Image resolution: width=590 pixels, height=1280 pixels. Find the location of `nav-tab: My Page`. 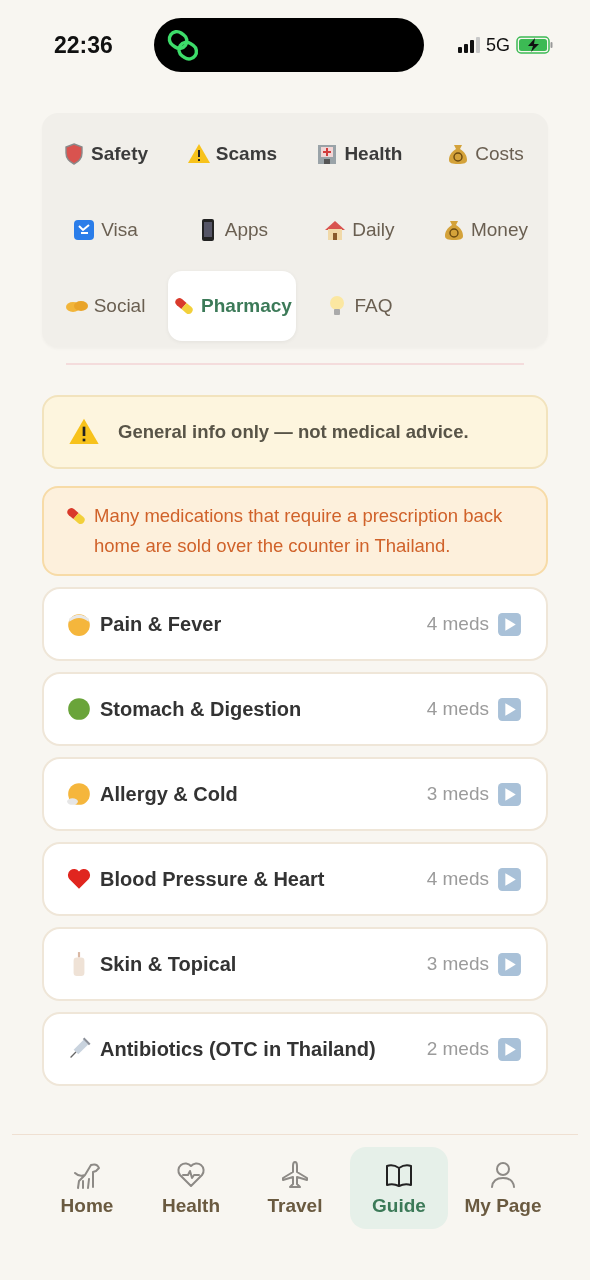

nav-tab: My Page is located at coordinates (503, 1188).